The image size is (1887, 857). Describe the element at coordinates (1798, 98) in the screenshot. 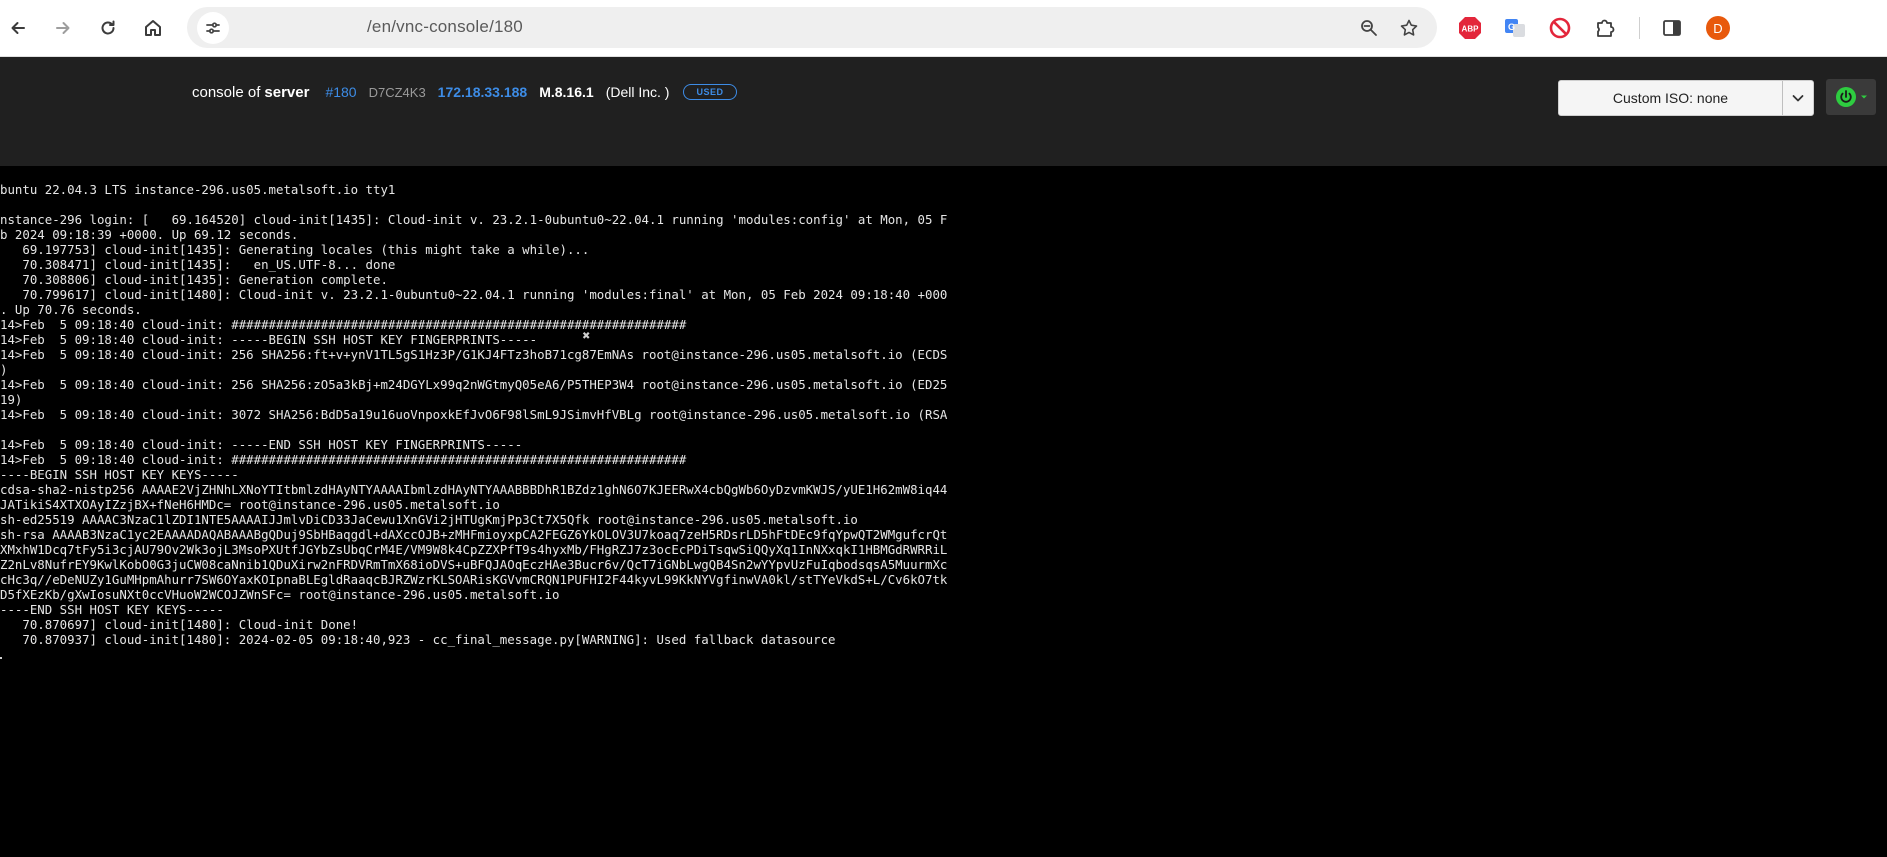

I see `chevron-down-icon` at that location.